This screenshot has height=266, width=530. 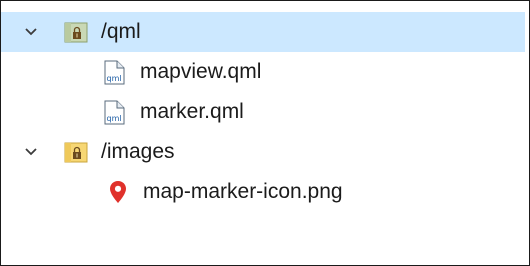 I want to click on tree-node-mapview-qml: qml mapview.qml, so click(x=263, y=72).